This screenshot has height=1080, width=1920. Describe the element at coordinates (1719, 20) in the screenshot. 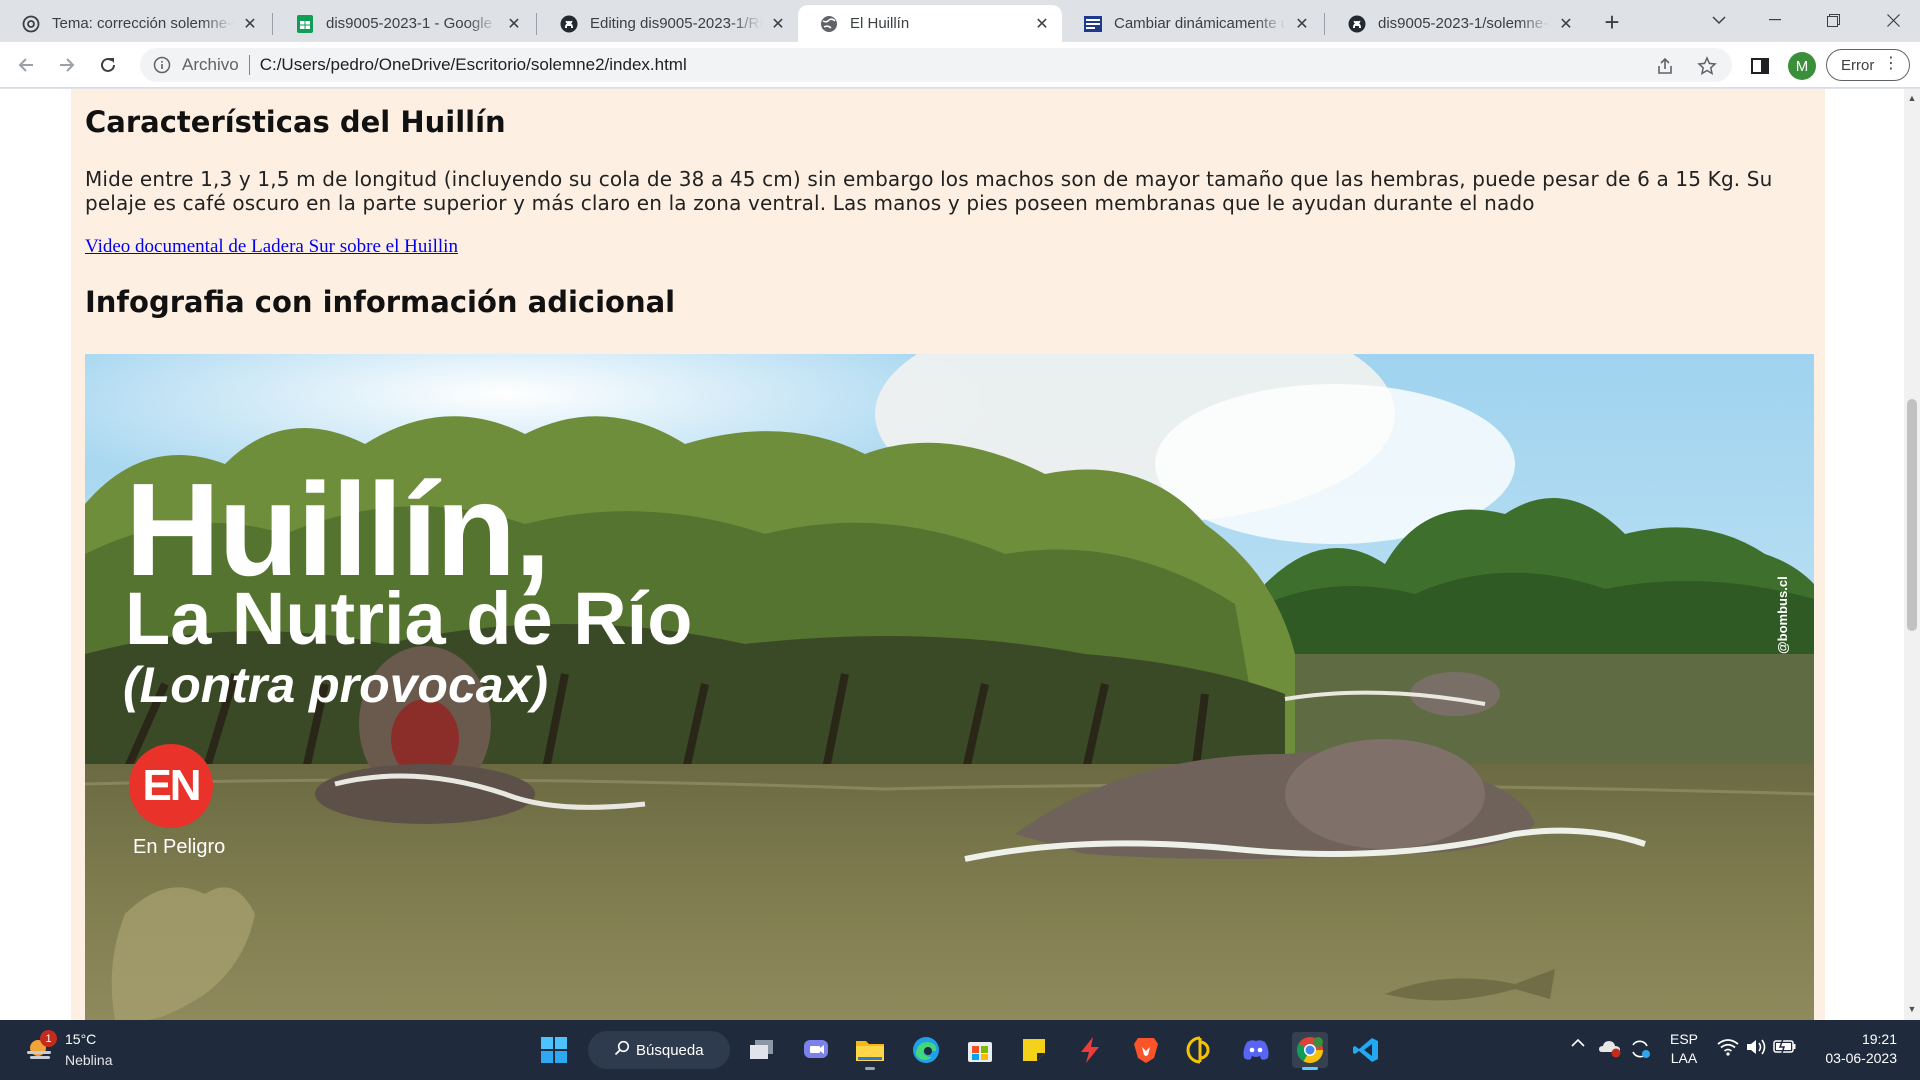

I see `chevron-down-icon` at that location.